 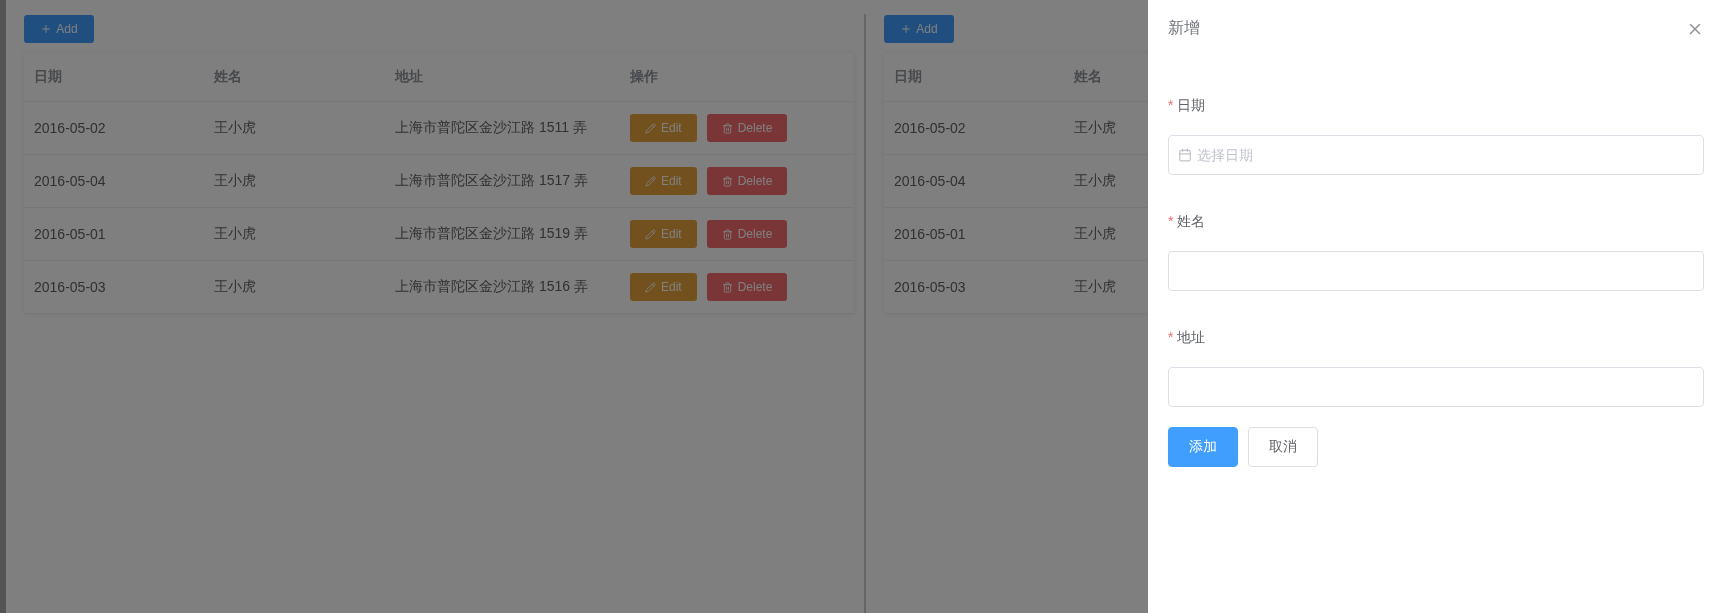 What do you see at coordinates (1185, 155) in the screenshot?
I see `calendar-icon` at bounding box center [1185, 155].